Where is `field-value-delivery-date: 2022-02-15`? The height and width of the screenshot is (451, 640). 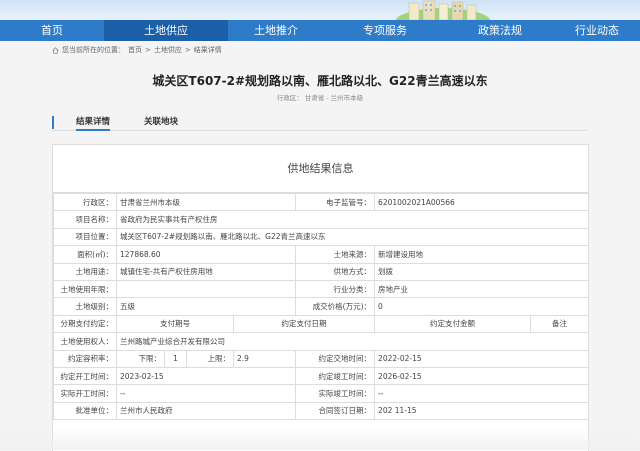 field-value-delivery-date: 2022-02-15 is located at coordinates (482, 358).